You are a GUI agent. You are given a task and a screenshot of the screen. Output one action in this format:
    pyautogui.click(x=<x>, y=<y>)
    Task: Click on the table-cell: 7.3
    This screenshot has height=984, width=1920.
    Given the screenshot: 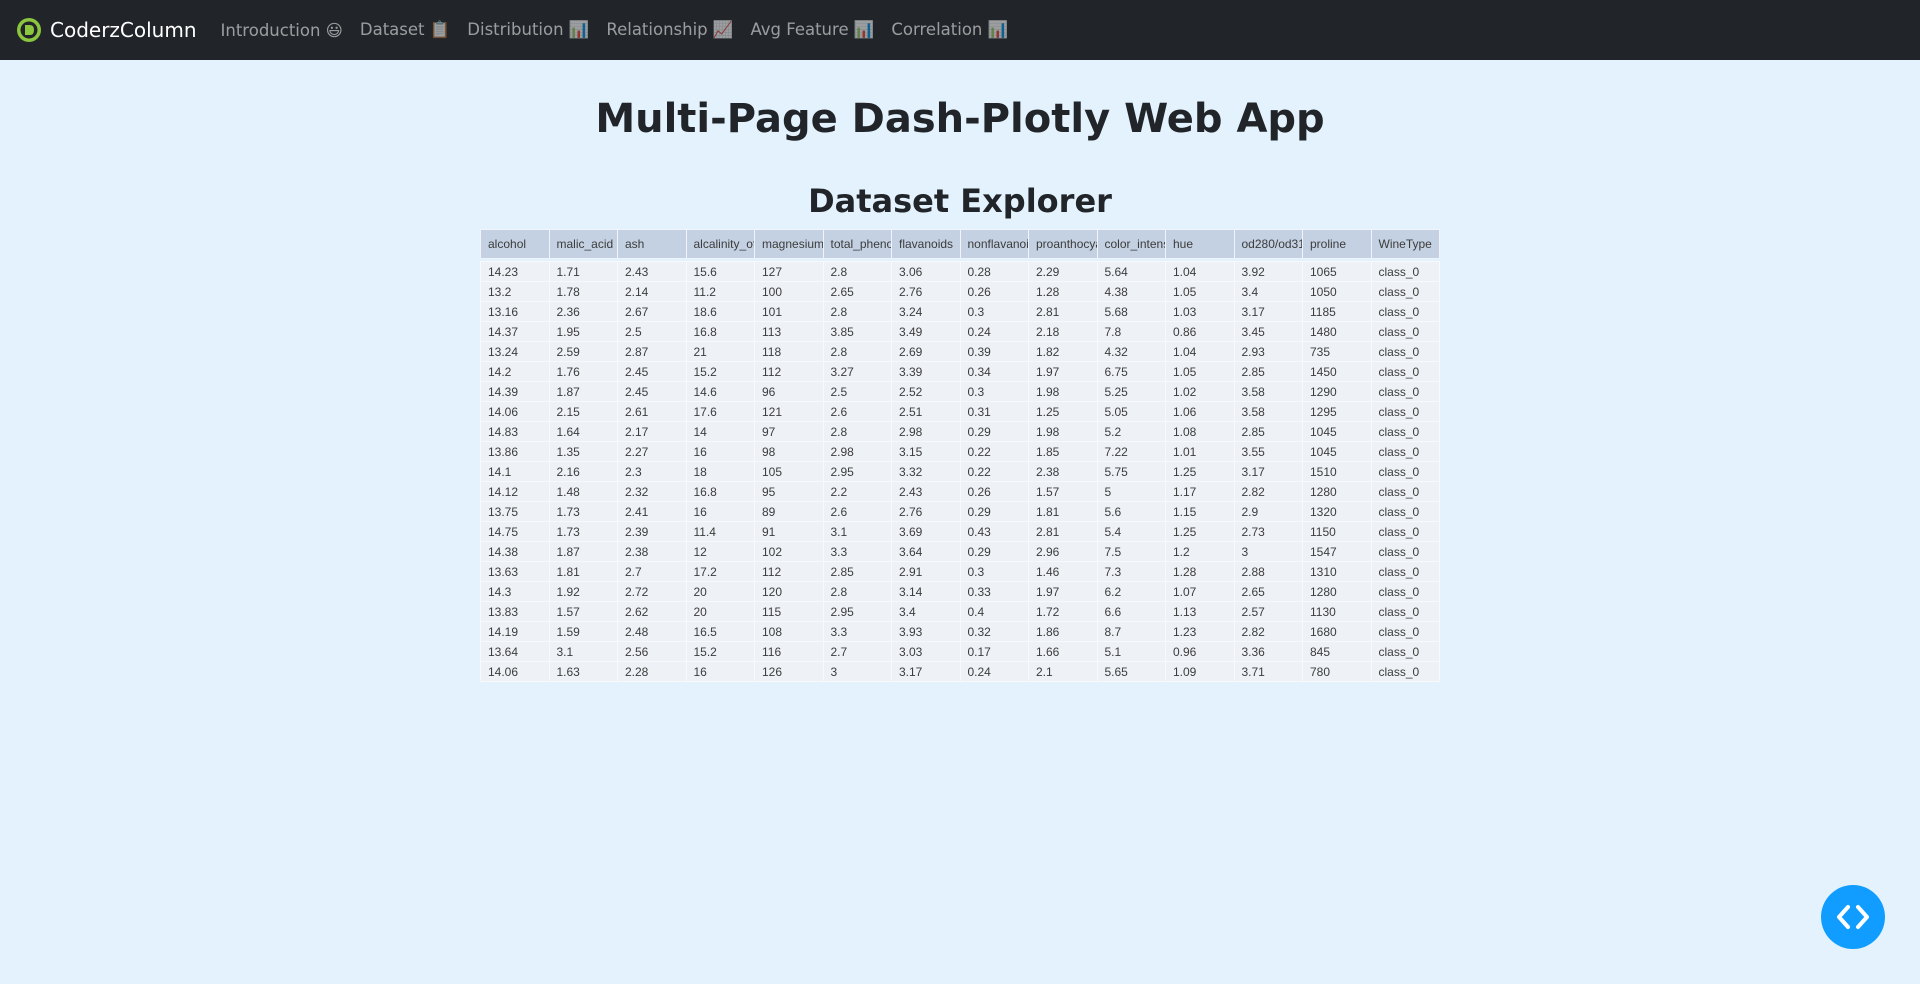 What is the action you would take?
    pyautogui.click(x=1131, y=571)
    